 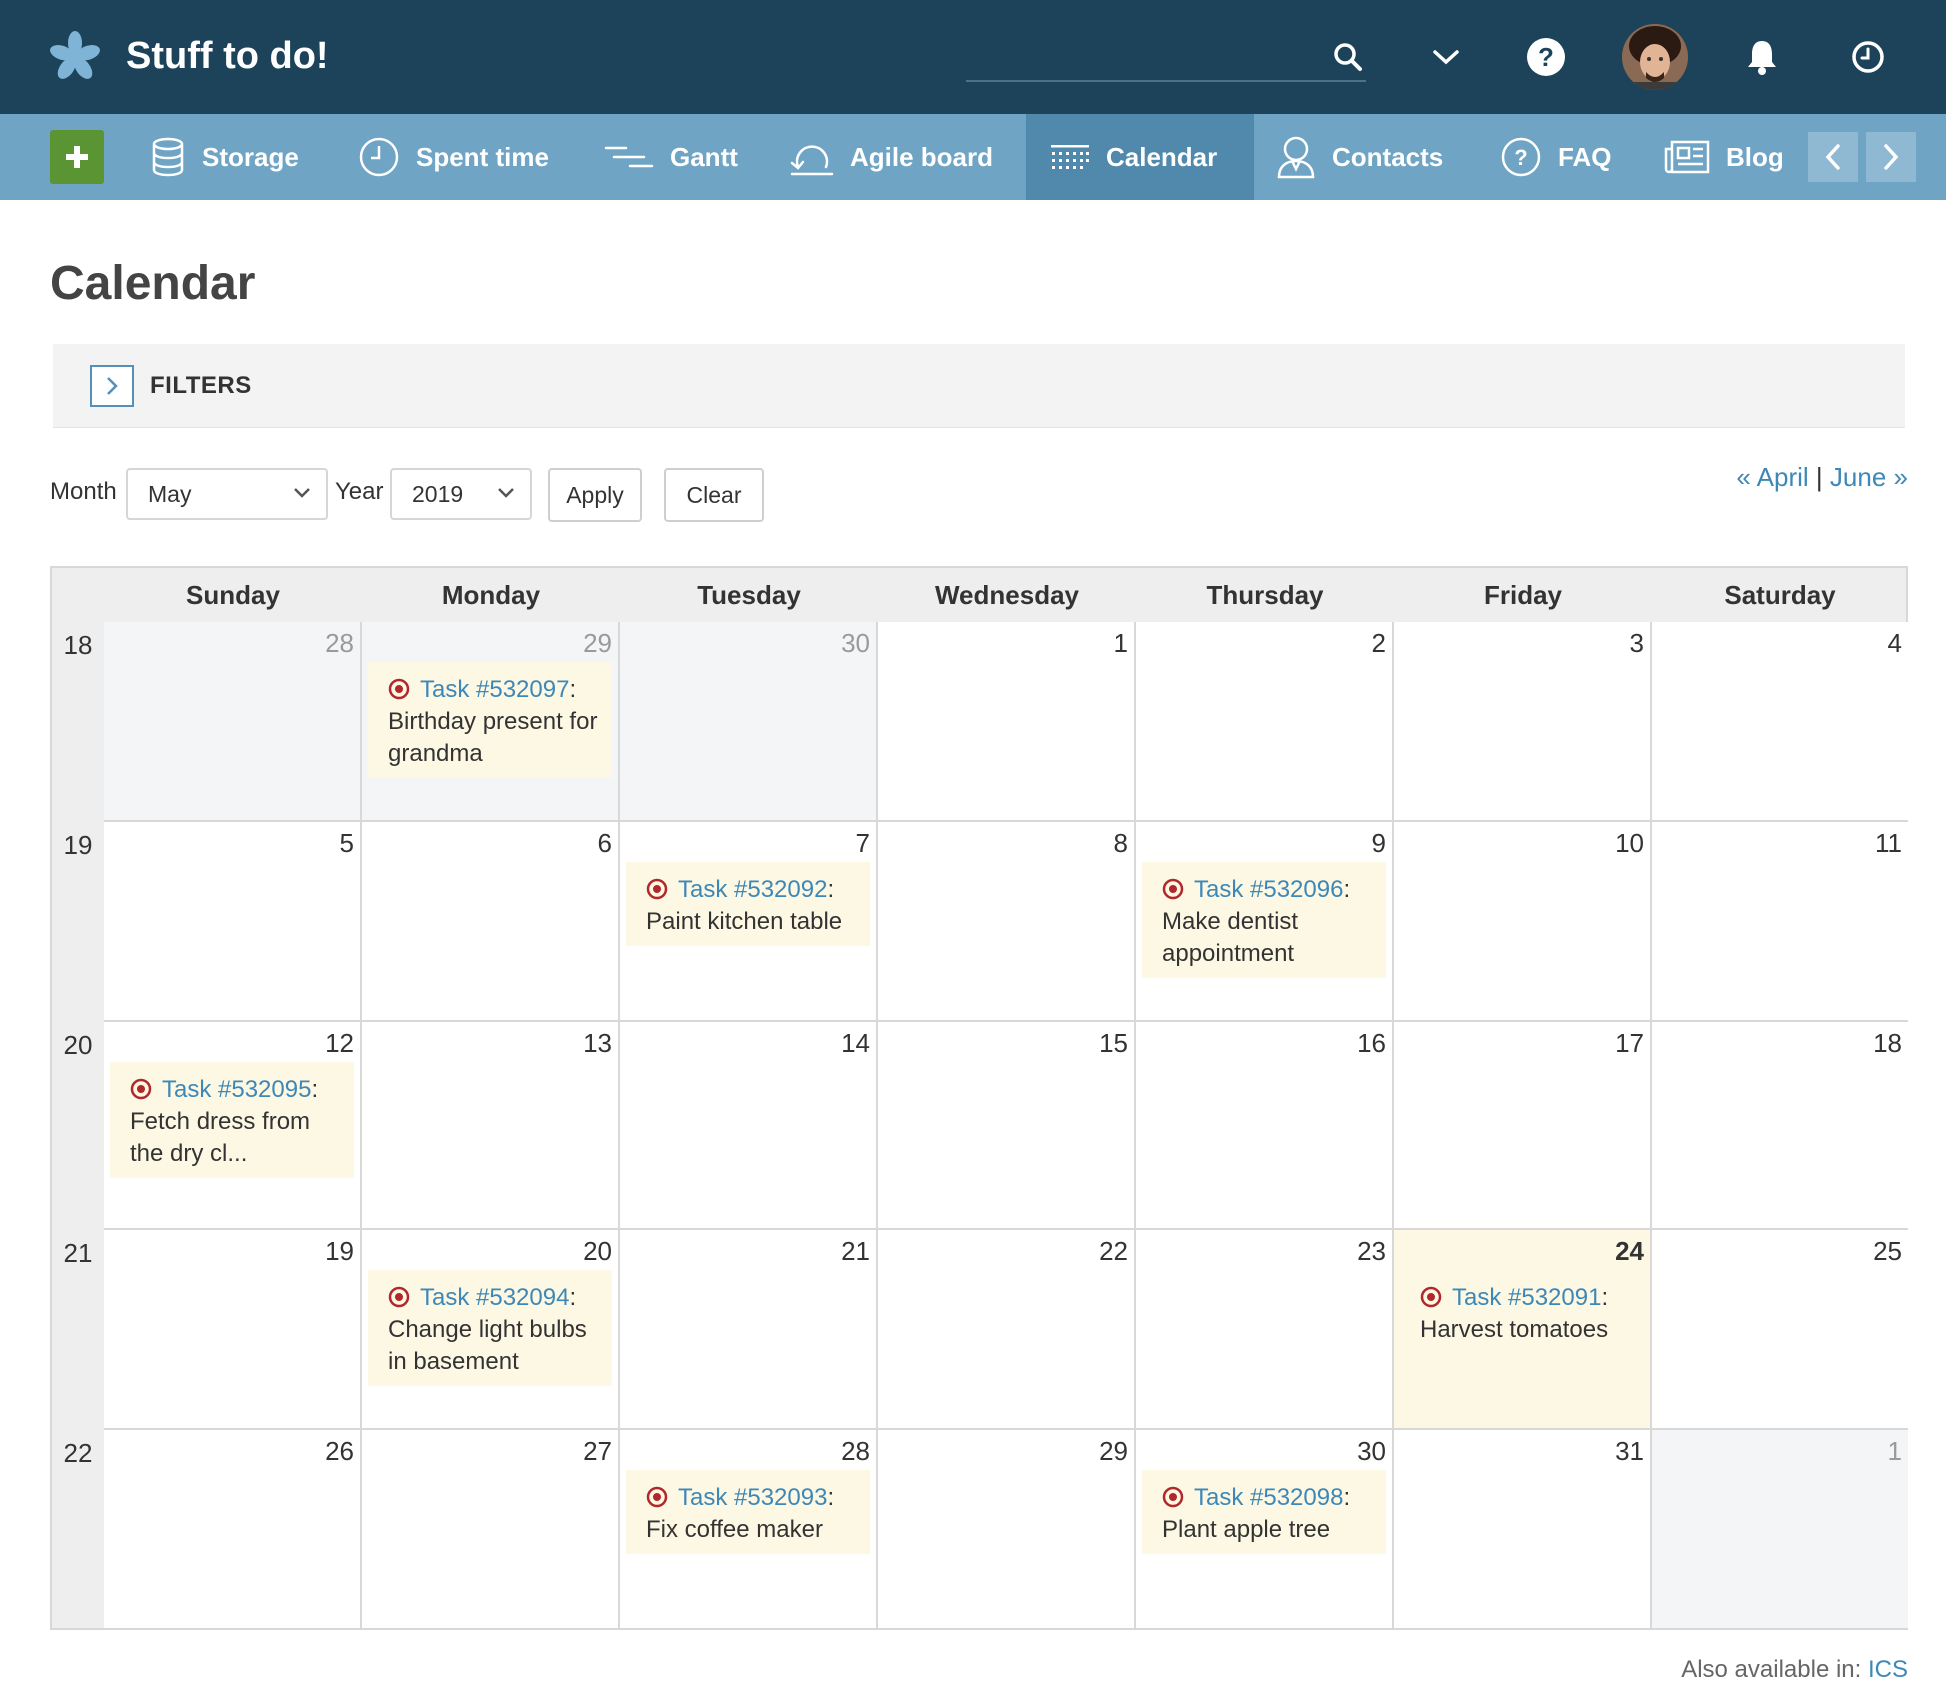 What do you see at coordinates (461, 494) in the screenshot?
I see `year-select: 2019` at bounding box center [461, 494].